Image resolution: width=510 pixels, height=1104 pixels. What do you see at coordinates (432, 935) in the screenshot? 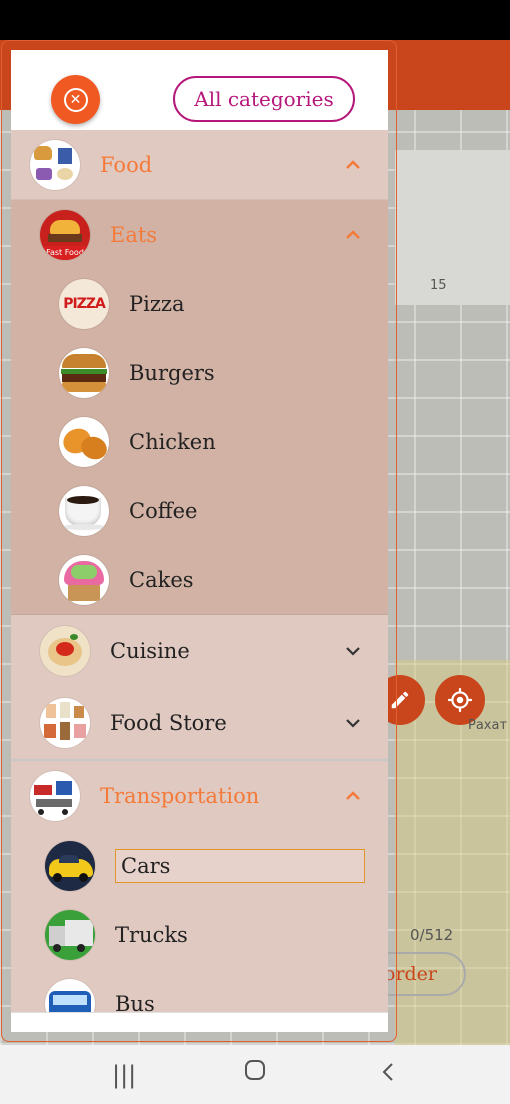
I see `char-counter: 0/512` at bounding box center [432, 935].